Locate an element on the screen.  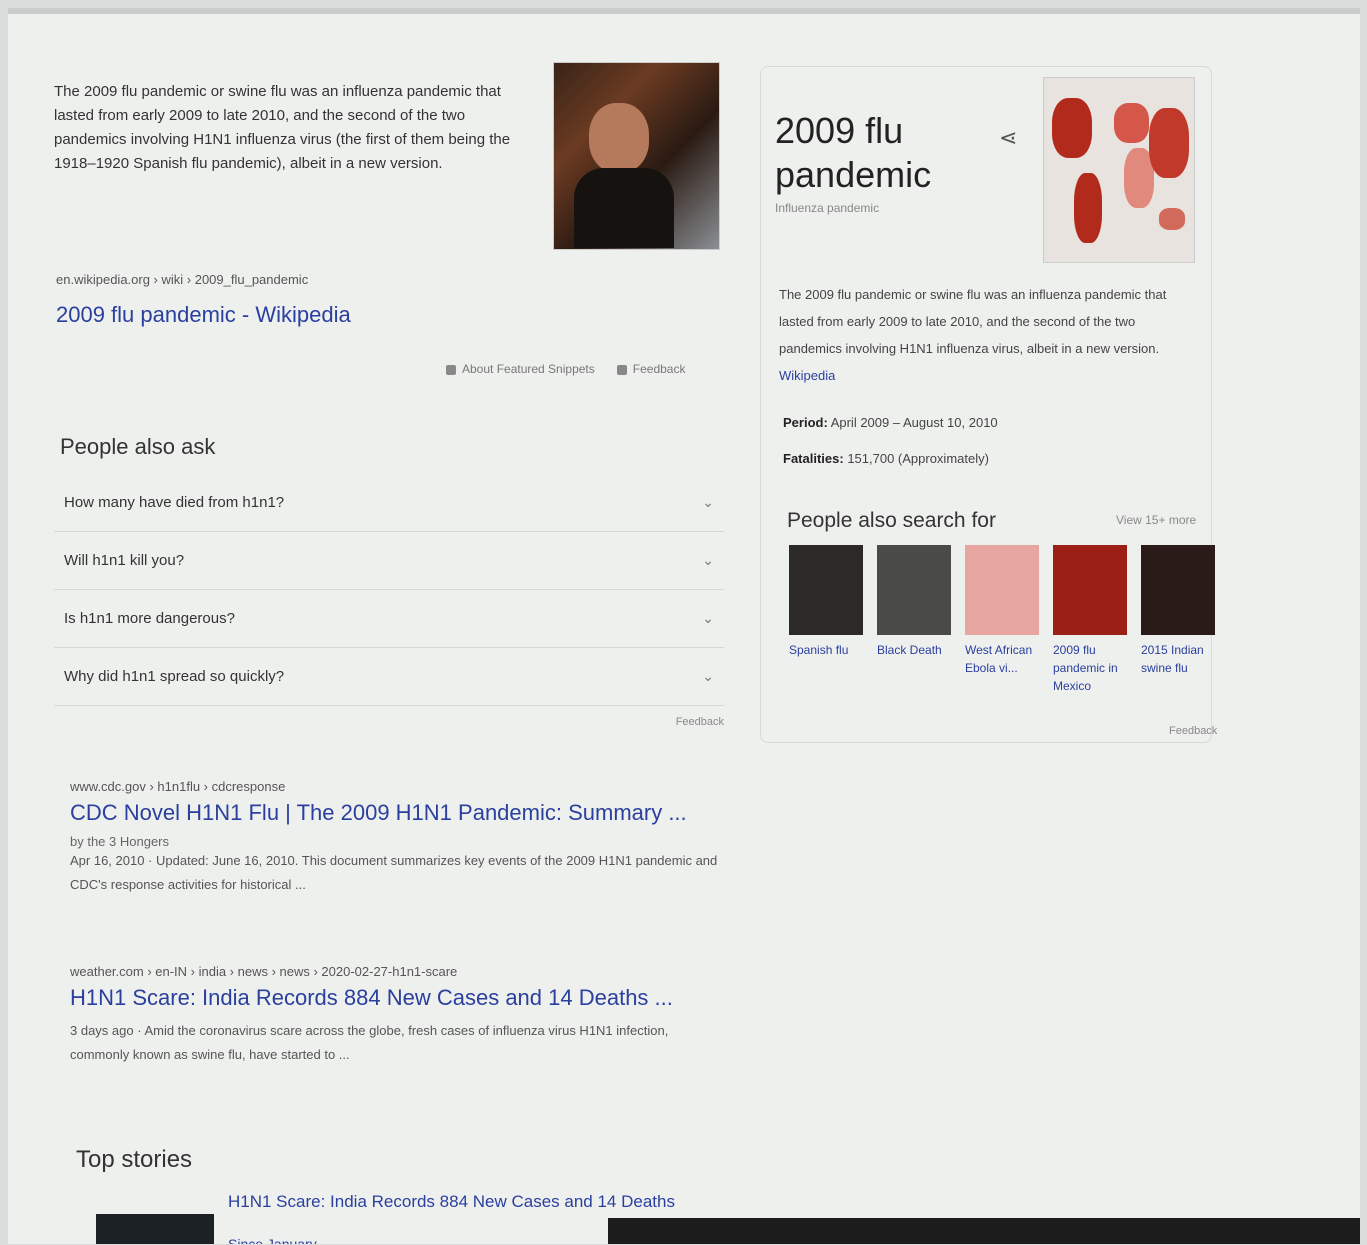
featured-snippet-link: 2009 flu pandemic - Wikipedia is located at coordinates (203, 315).